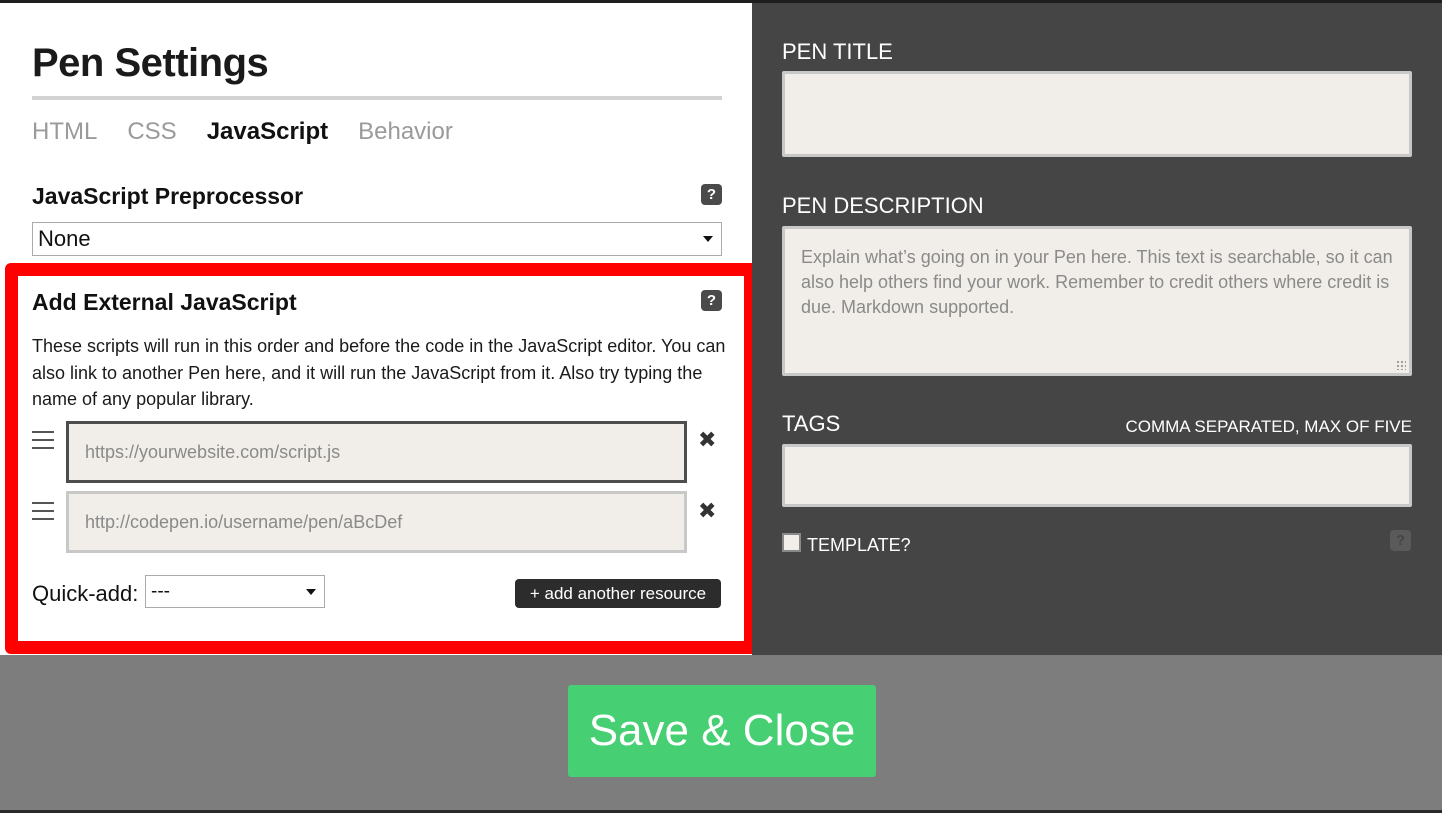 Image resolution: width=1442 pixels, height=813 pixels. Describe the element at coordinates (1097, 114) in the screenshot. I see `pen-title-input` at that location.